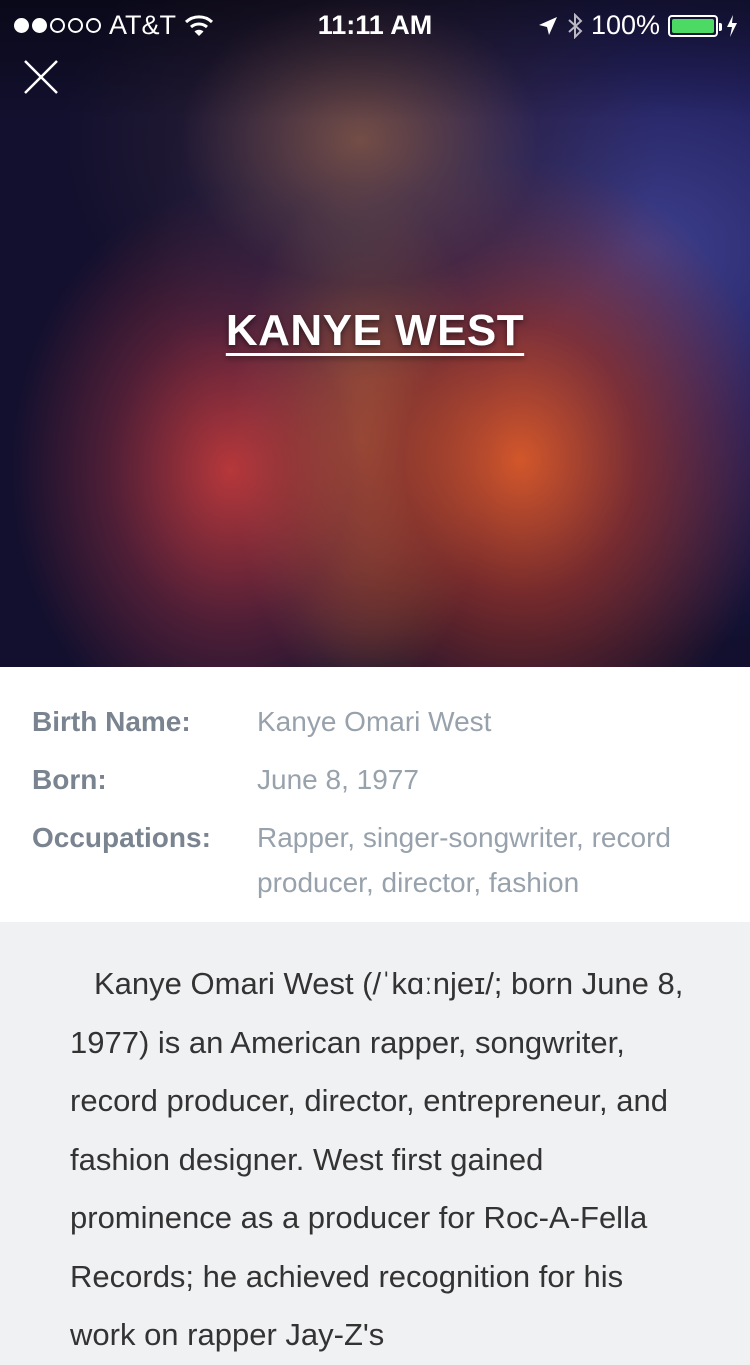 This screenshot has width=750, height=1365. I want to click on charging-bolt-icon, so click(732, 25).